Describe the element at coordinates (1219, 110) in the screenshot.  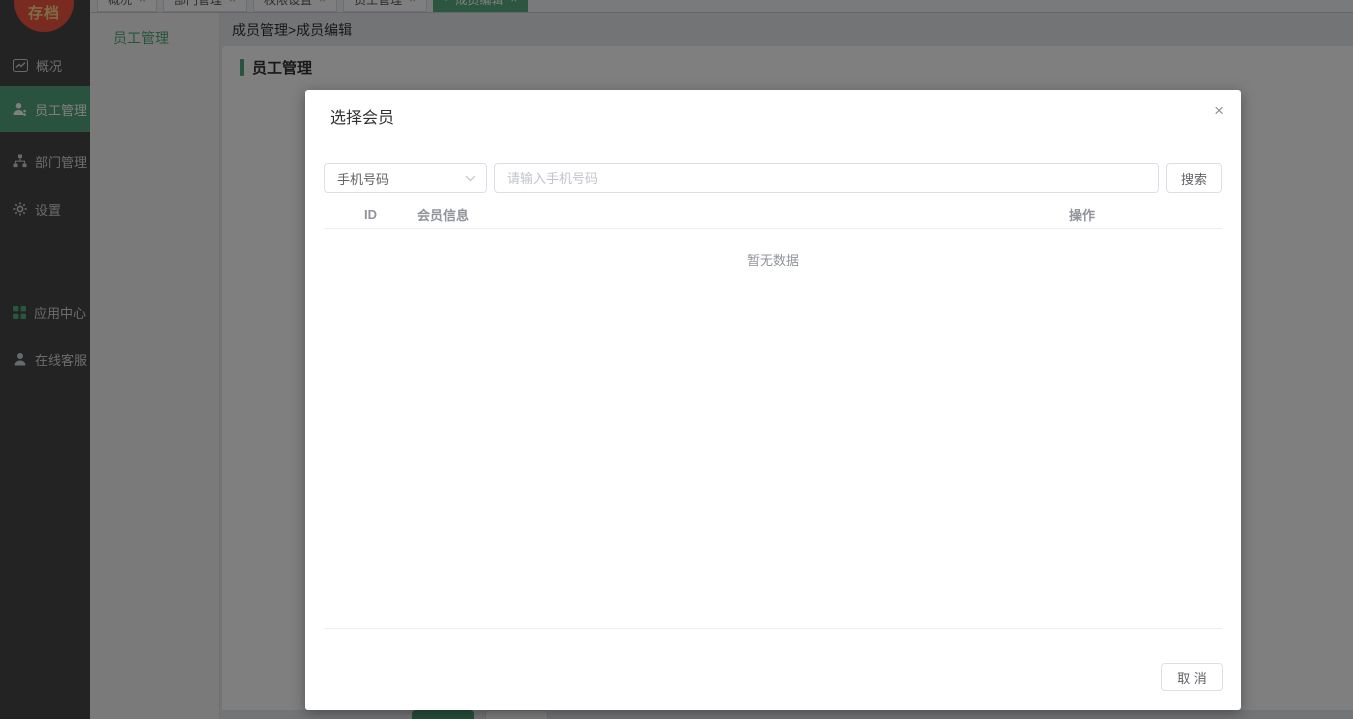
I see `close-icon: ×` at that location.